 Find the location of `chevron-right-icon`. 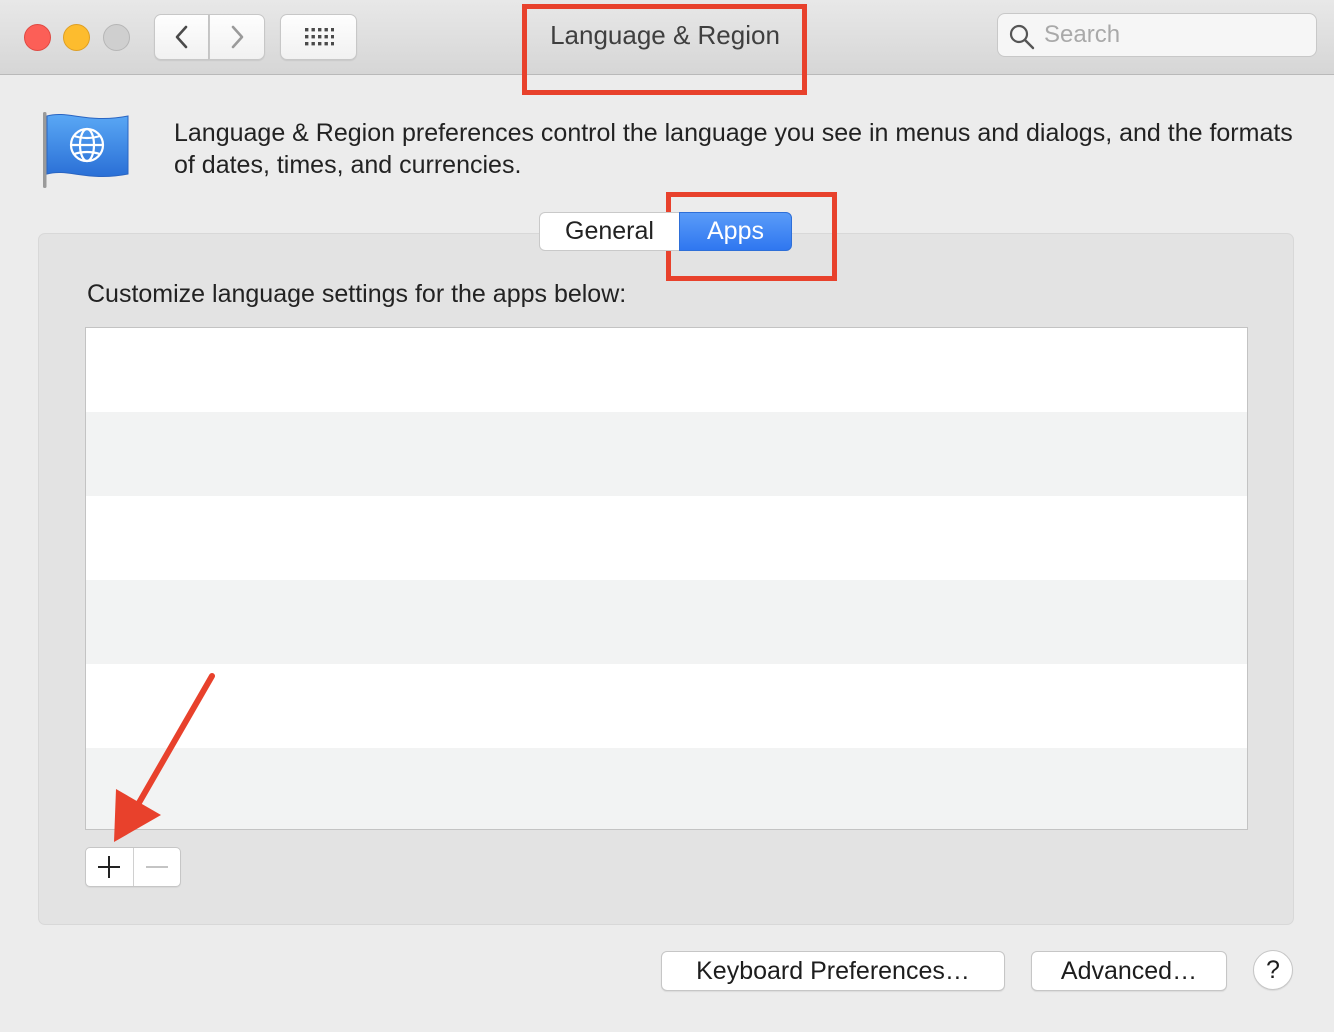

chevron-right-icon is located at coordinates (237, 37).